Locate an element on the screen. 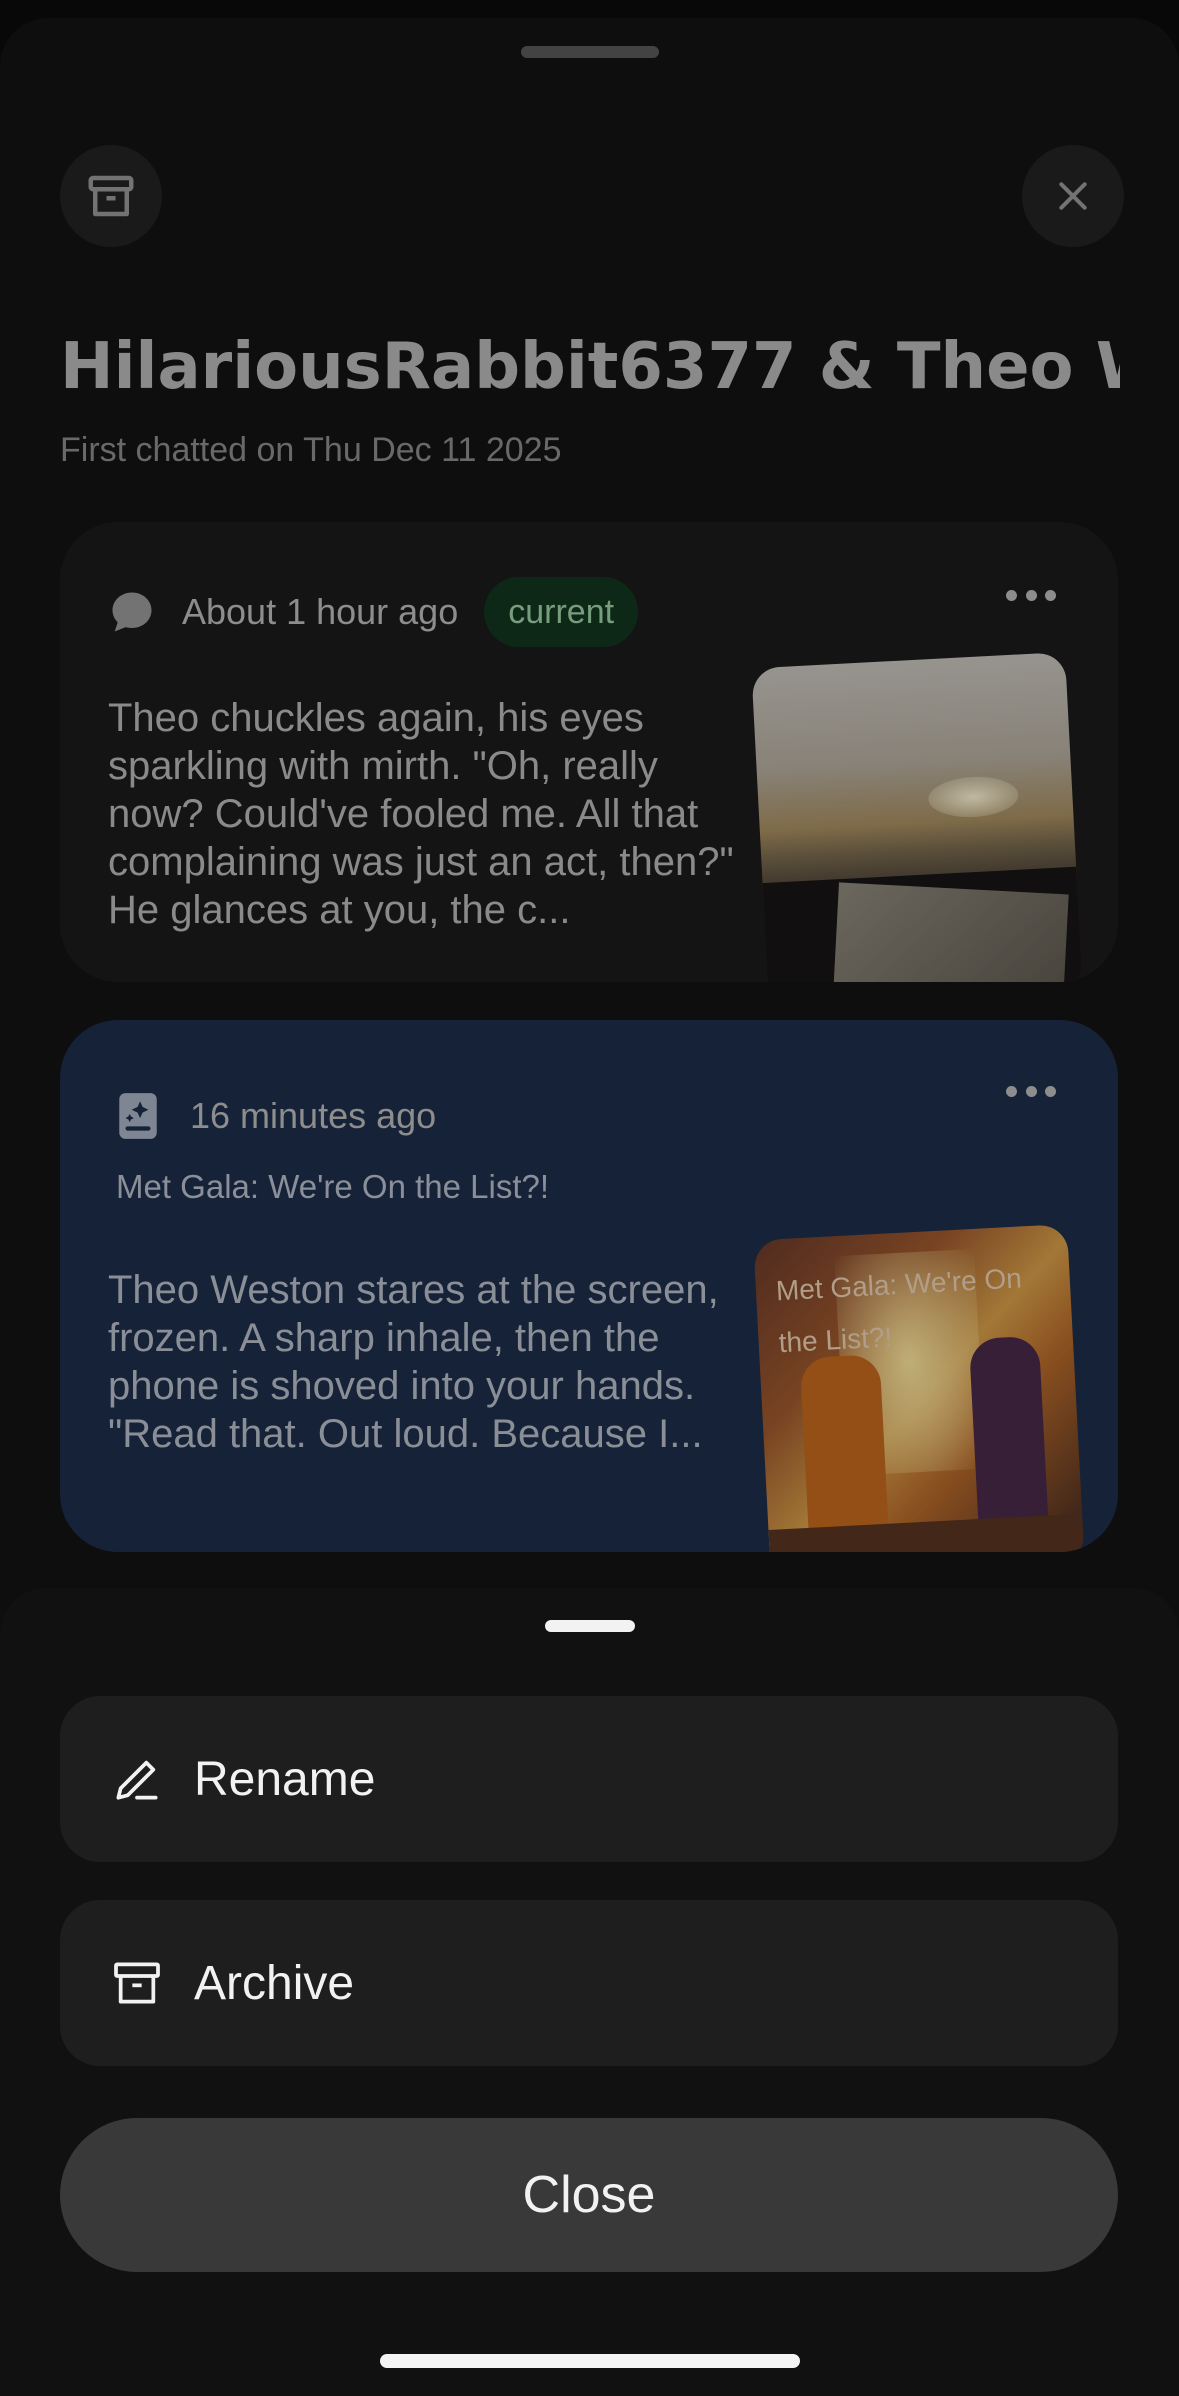  close-sheet-button is located at coordinates (1073, 196).